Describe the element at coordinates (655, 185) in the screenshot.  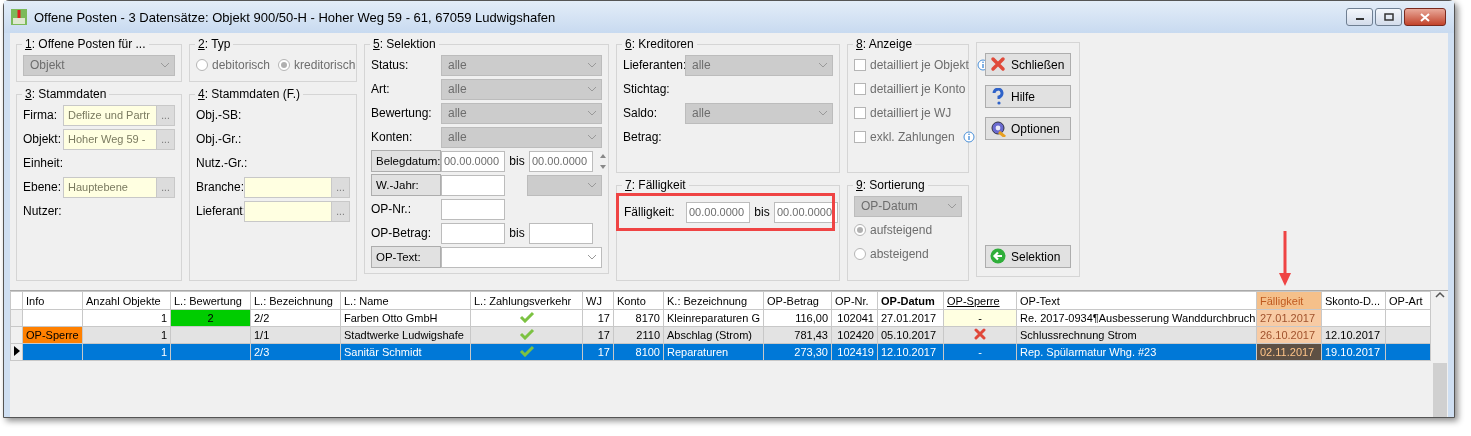
I see `group-title: 7: Fälligkeit` at that location.